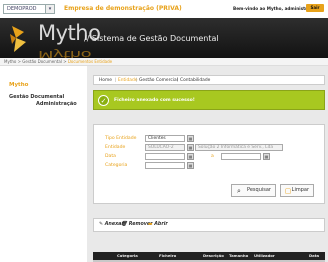  I want to click on clear-icon: ▢, so click(288, 191).